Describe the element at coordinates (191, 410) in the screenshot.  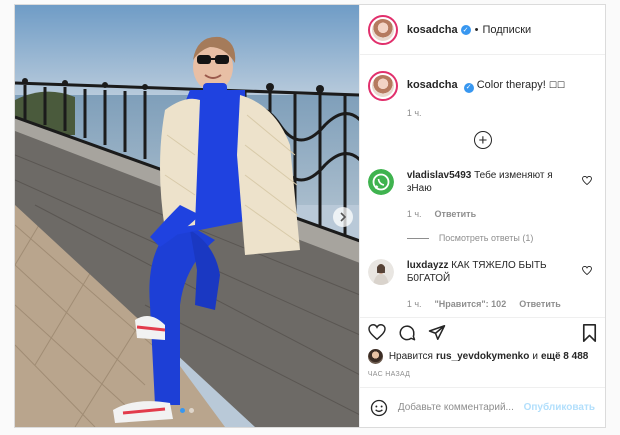
I see `carousel-dot` at that location.